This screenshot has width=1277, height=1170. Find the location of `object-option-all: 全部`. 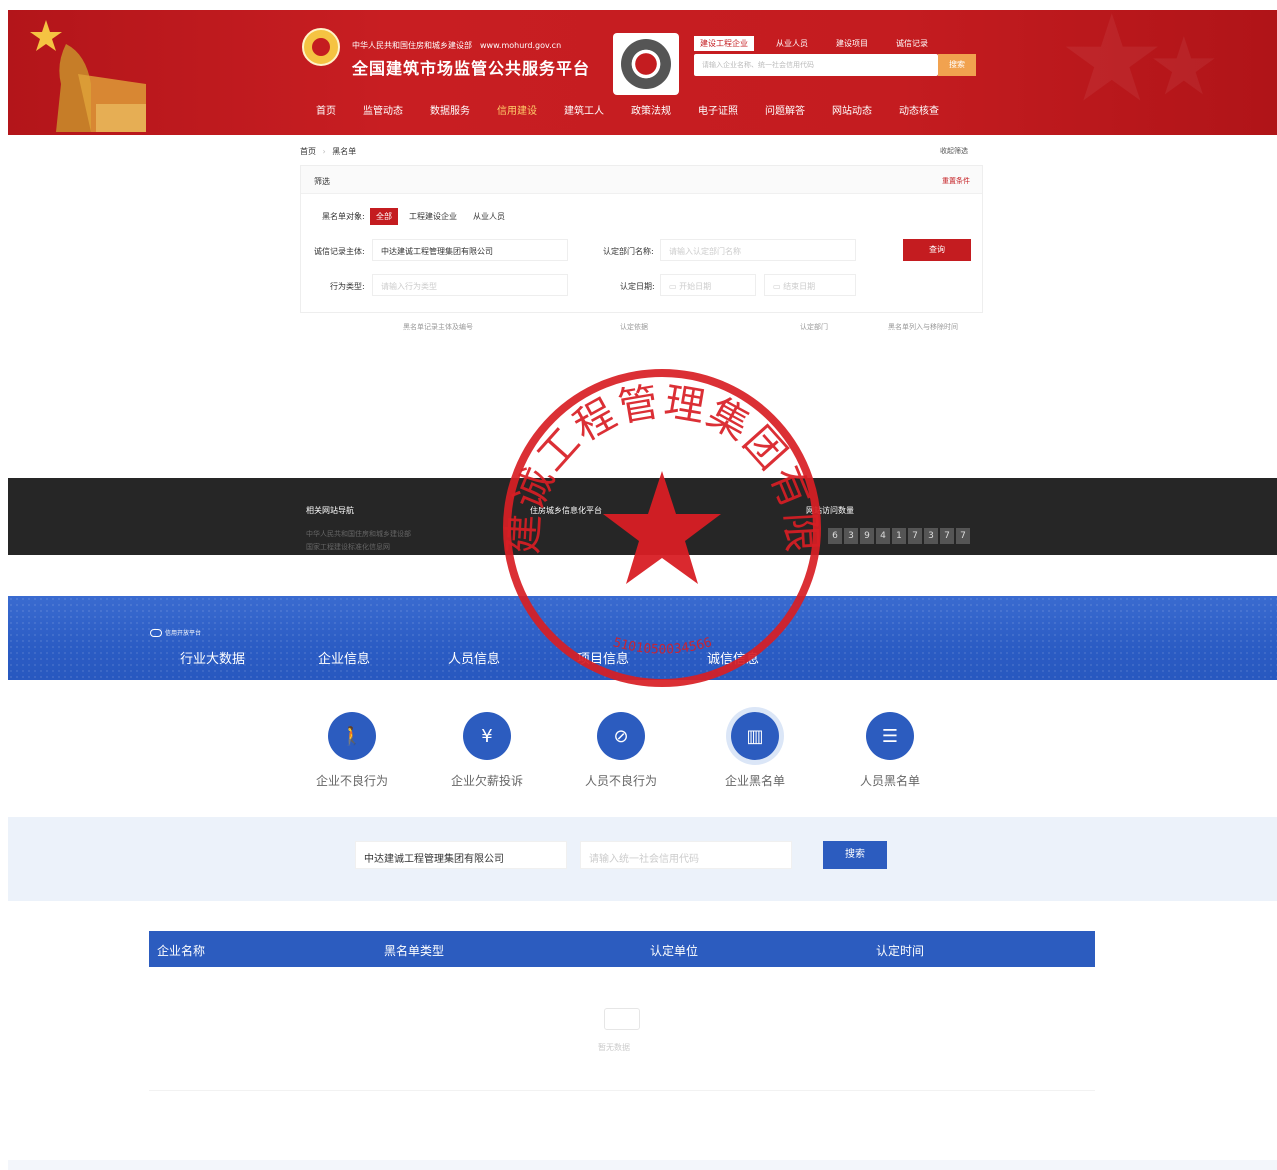

object-option-all: 全部 is located at coordinates (384, 216).